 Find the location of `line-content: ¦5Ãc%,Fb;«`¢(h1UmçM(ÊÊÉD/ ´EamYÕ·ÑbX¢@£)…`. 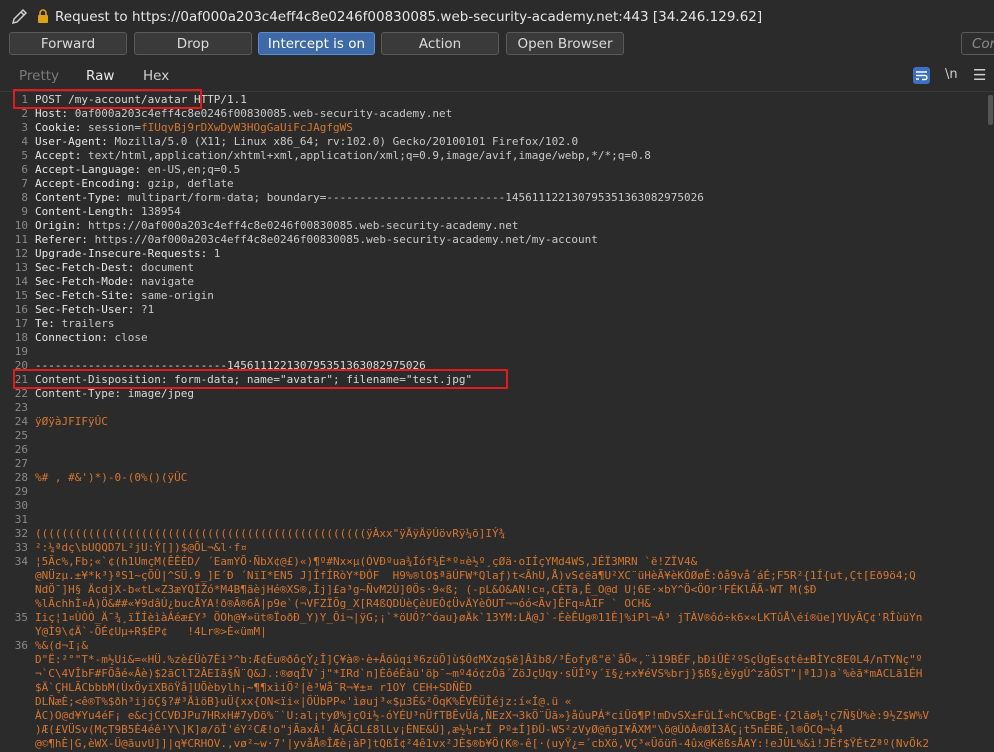

line-content: ¦5Ãc%,Fb;«`¢(h1UmçM(ÊÊÉD/ ´EamYÕ·ÑbX¢@£)… is located at coordinates (366, 561).